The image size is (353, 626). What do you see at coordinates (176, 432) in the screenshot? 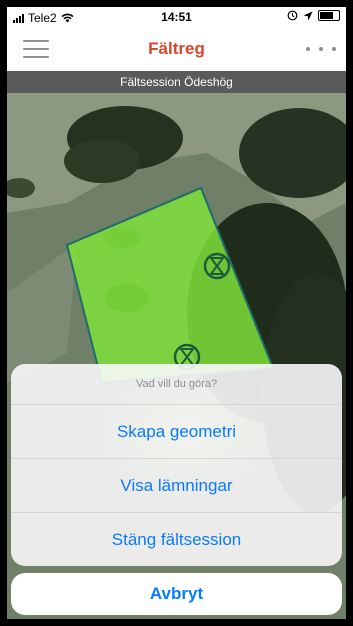
I see `create-geometry-button: Skapa geometri` at bounding box center [176, 432].